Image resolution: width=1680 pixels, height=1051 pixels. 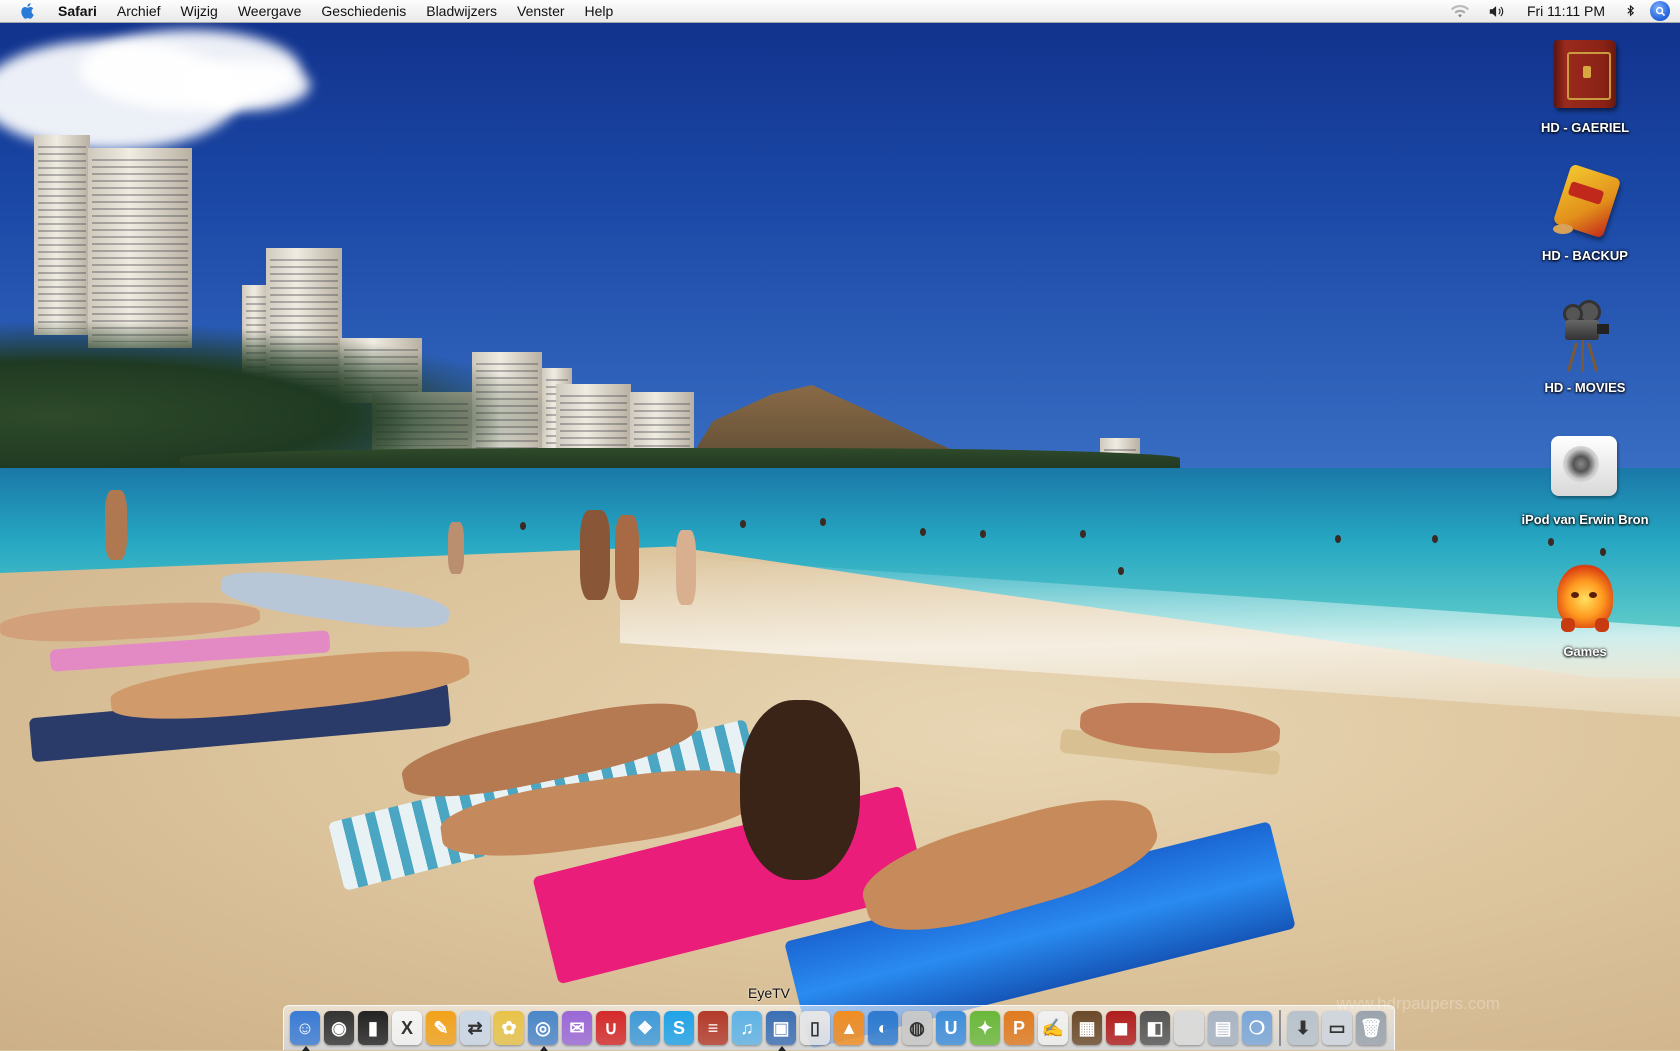 What do you see at coordinates (769, 993) in the screenshot?
I see `dock-hover-label: EyeTV` at bounding box center [769, 993].